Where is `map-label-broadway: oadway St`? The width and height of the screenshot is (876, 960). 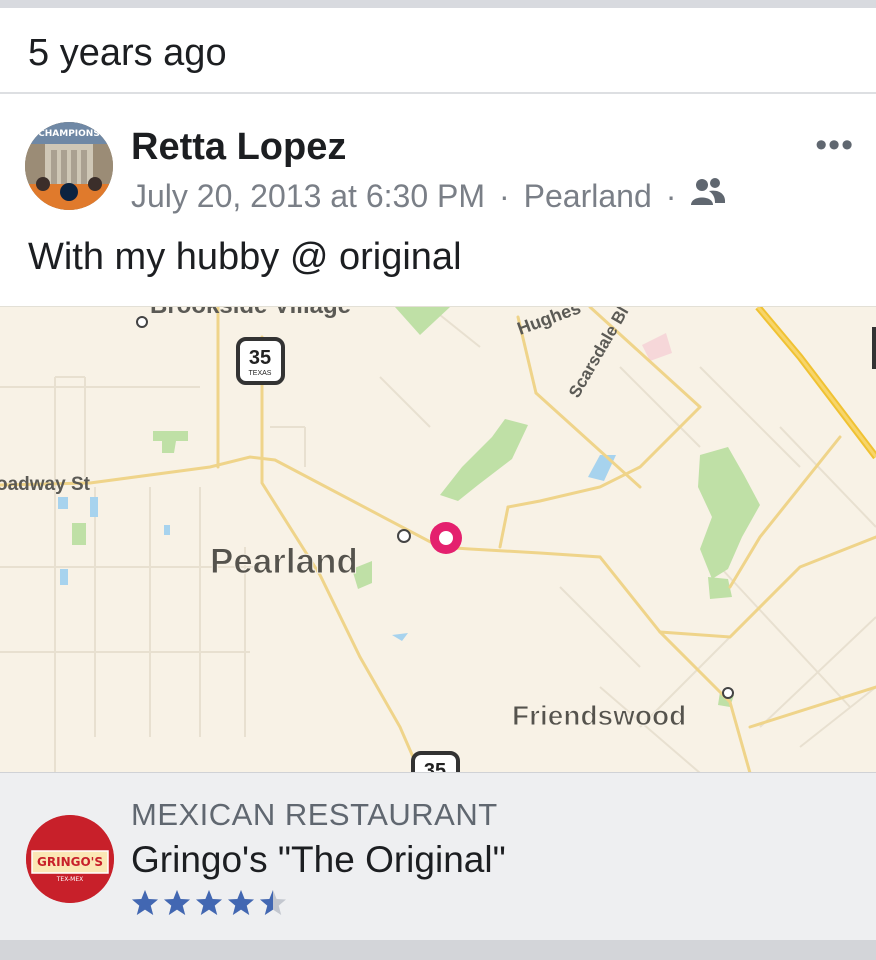
map-label-broadway: oadway St is located at coordinates (45, 484).